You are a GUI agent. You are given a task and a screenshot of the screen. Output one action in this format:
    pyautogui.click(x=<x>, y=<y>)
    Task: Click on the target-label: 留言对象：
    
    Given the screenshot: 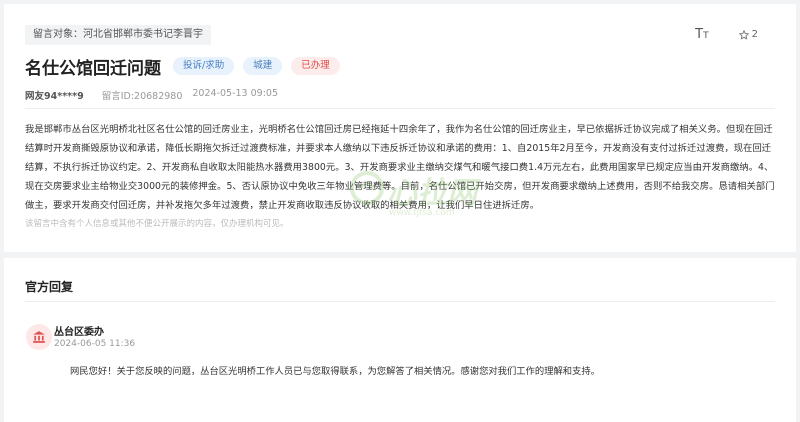 What is the action you would take?
    pyautogui.click(x=58, y=34)
    